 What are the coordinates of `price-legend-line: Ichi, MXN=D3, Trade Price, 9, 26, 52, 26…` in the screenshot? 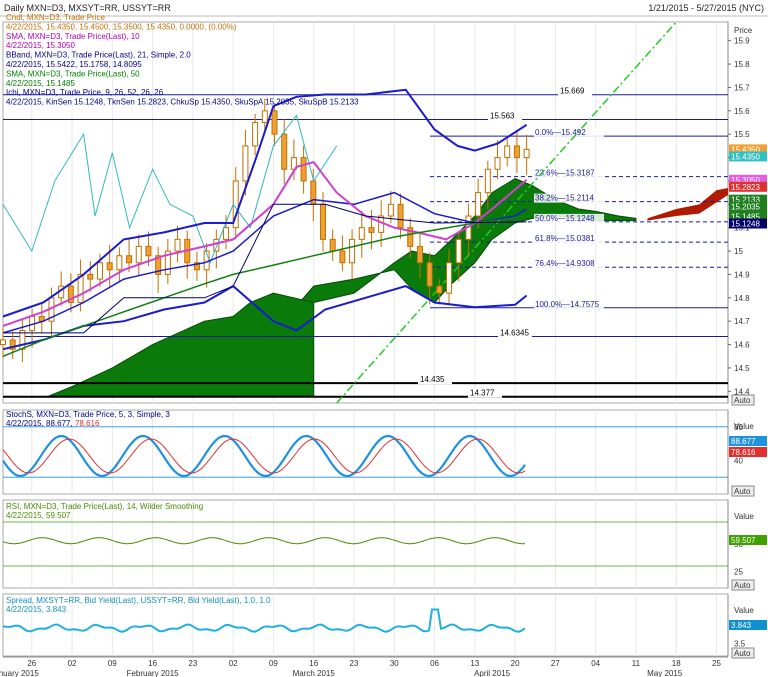 It's located at (85, 92).